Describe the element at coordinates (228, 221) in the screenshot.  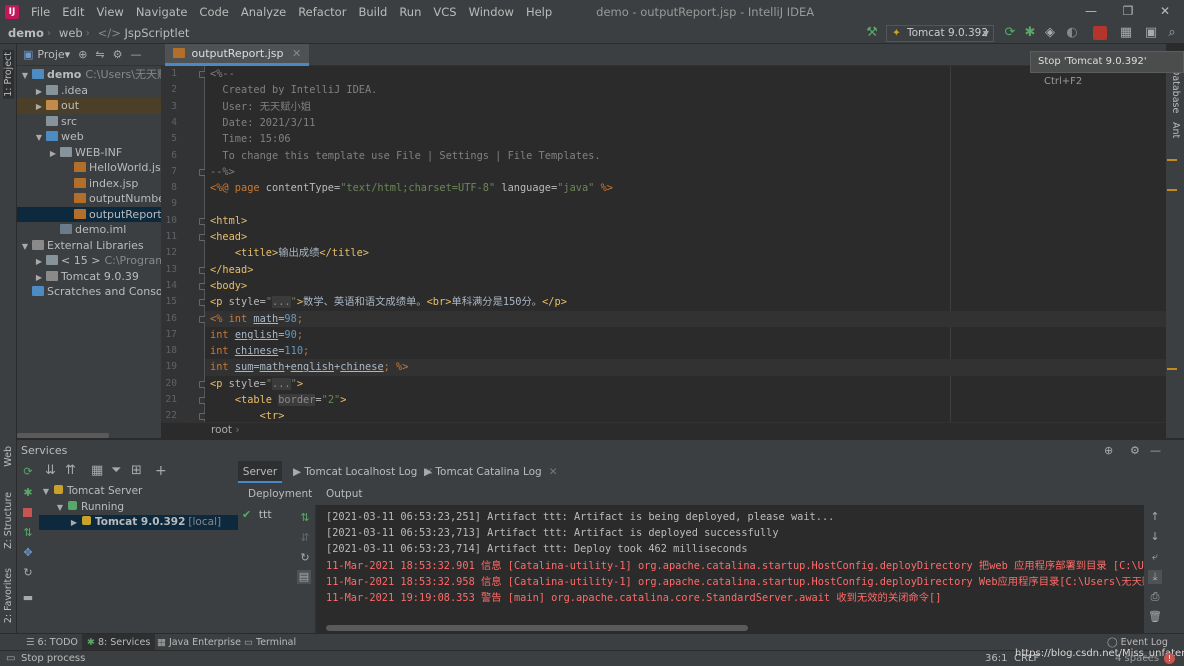
I see `code-line: <html>` at that location.